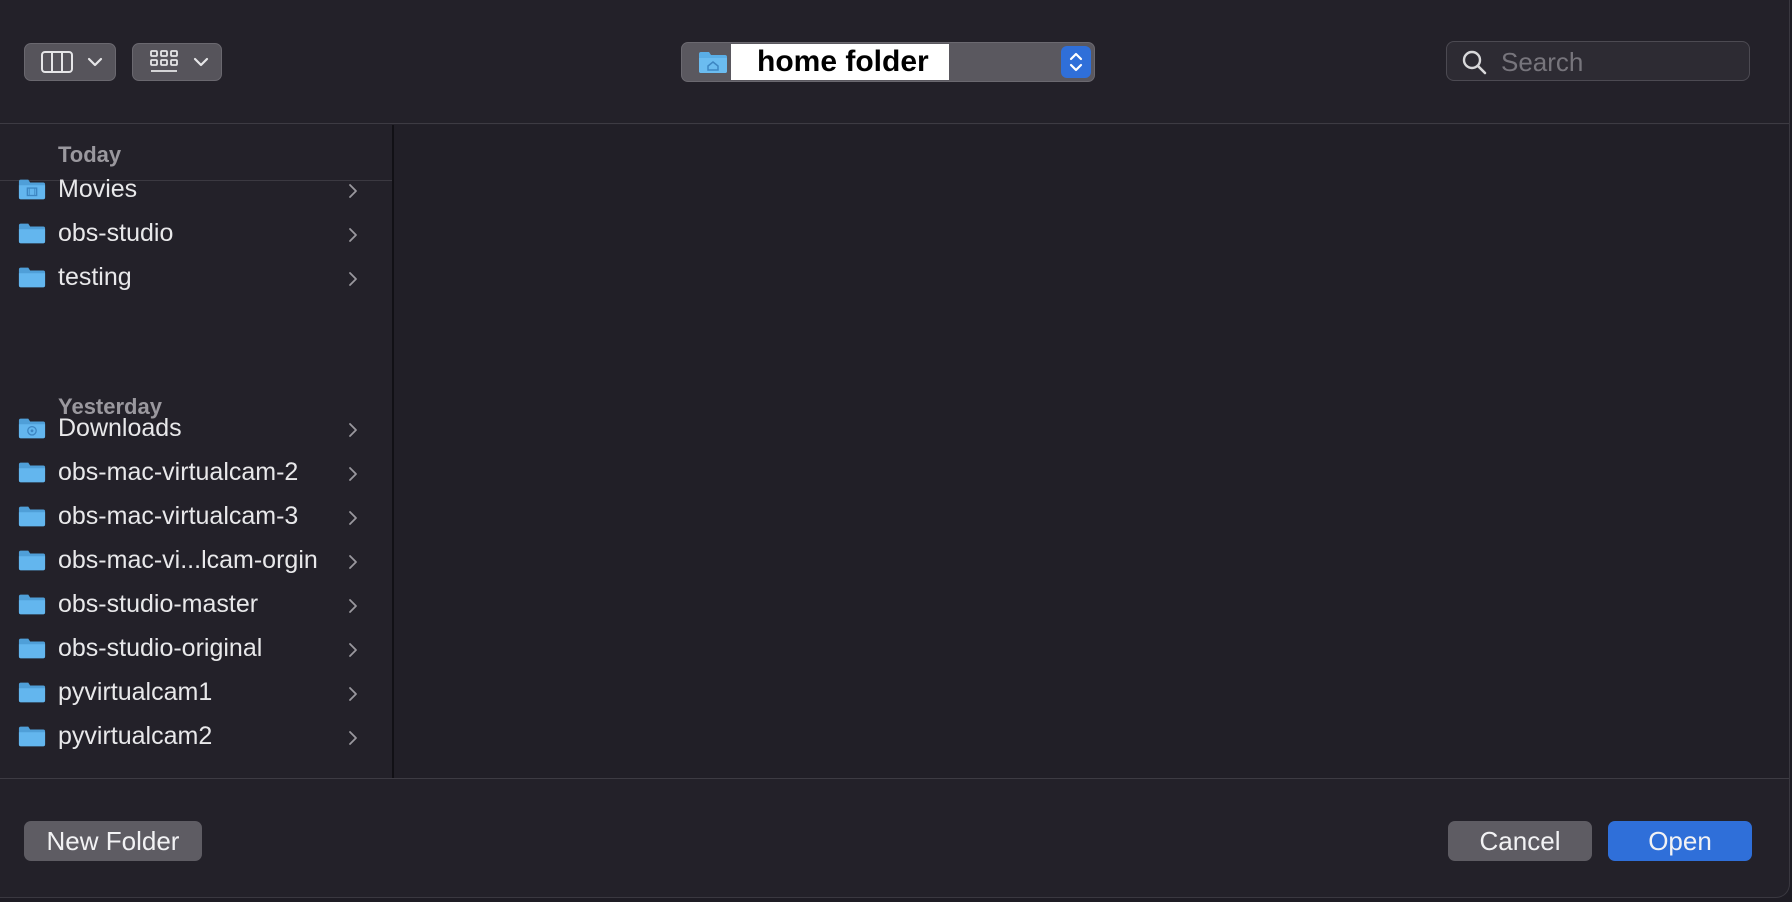 This screenshot has height=902, width=1792. Describe the element at coordinates (135, 736) in the screenshot. I see `folder-name: pyvirtualcam2` at that location.